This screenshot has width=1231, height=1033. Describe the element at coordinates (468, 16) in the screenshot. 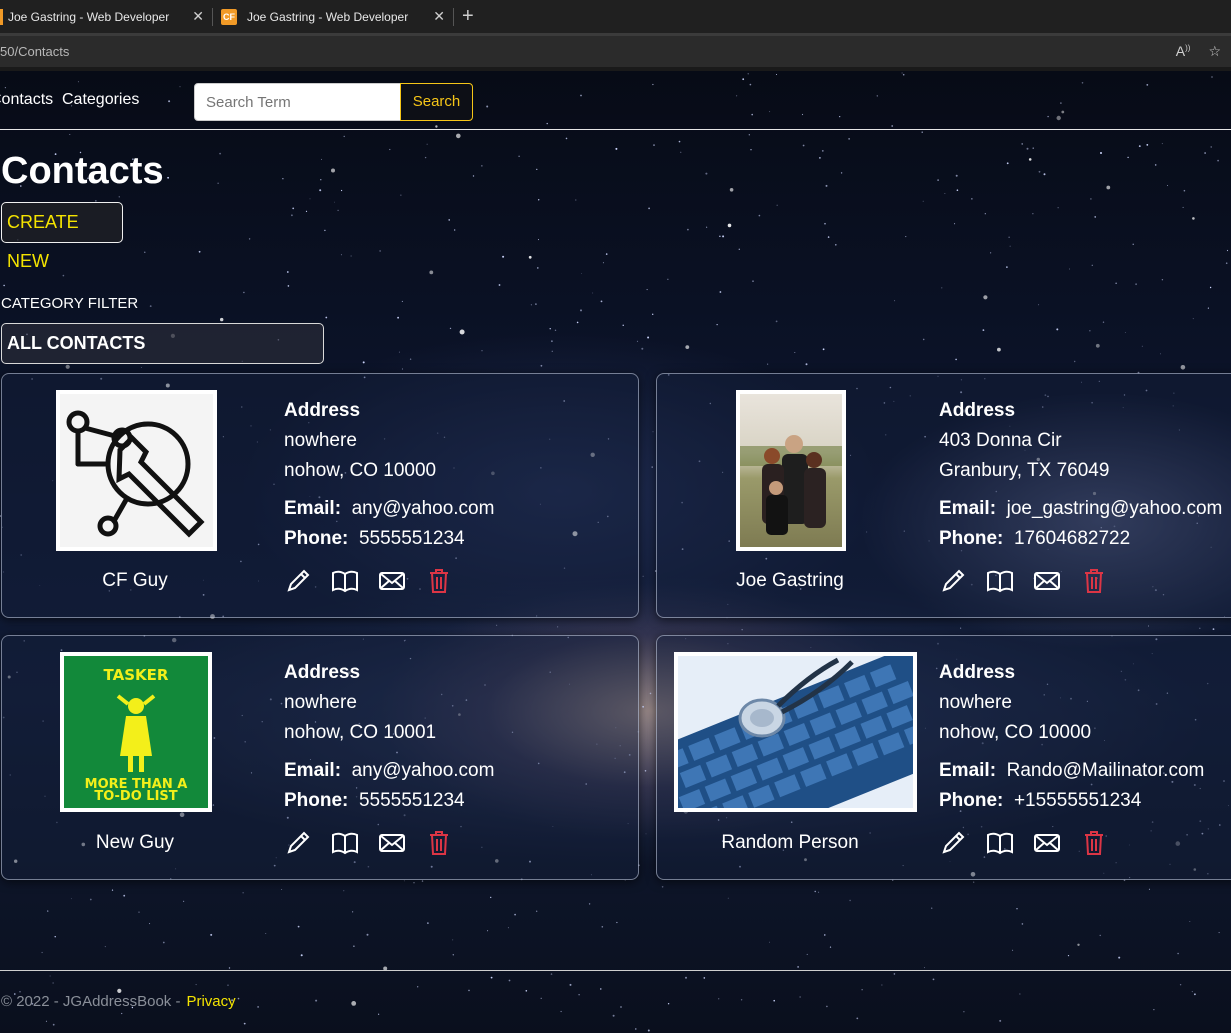

I see `new-tab-icon: +` at that location.